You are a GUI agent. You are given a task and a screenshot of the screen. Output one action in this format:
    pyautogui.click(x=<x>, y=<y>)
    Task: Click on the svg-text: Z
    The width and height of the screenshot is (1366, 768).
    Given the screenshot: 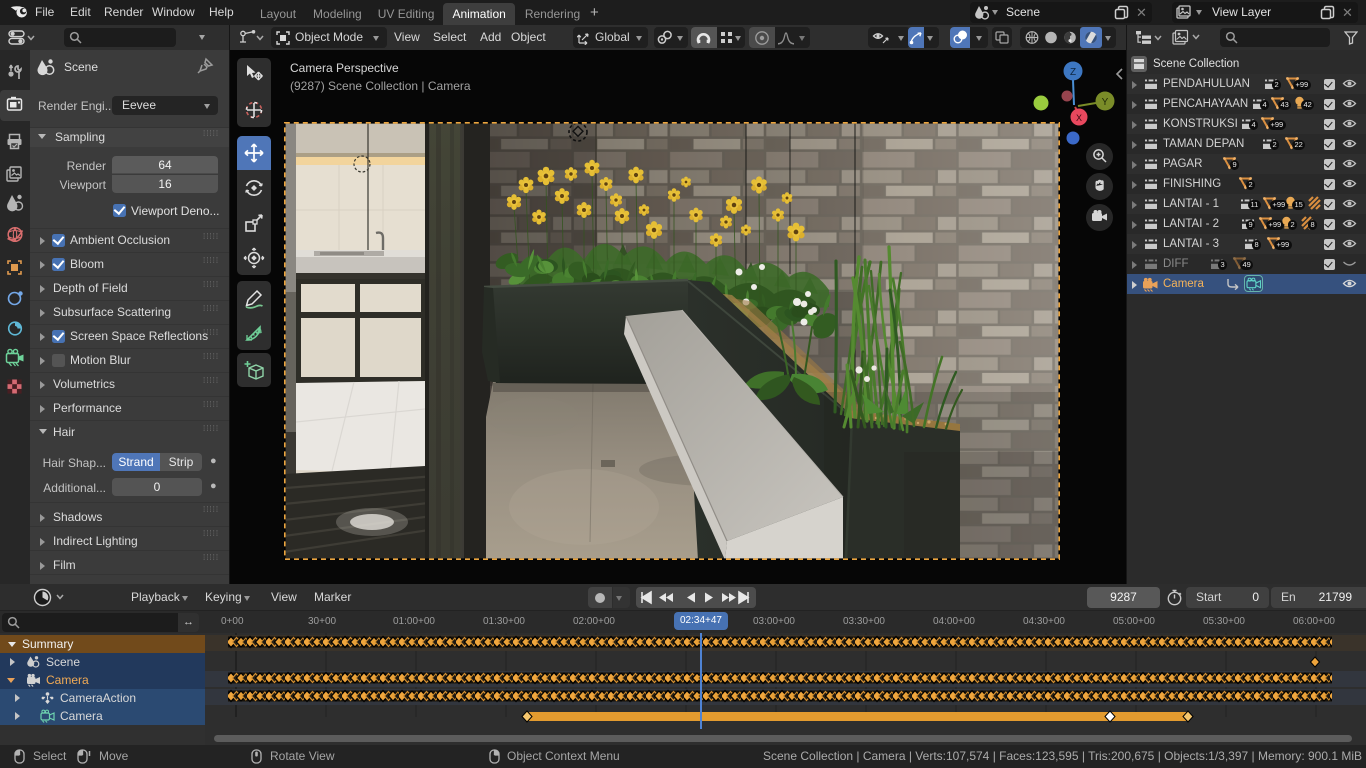 What is the action you would take?
    pyautogui.click(x=1073, y=72)
    